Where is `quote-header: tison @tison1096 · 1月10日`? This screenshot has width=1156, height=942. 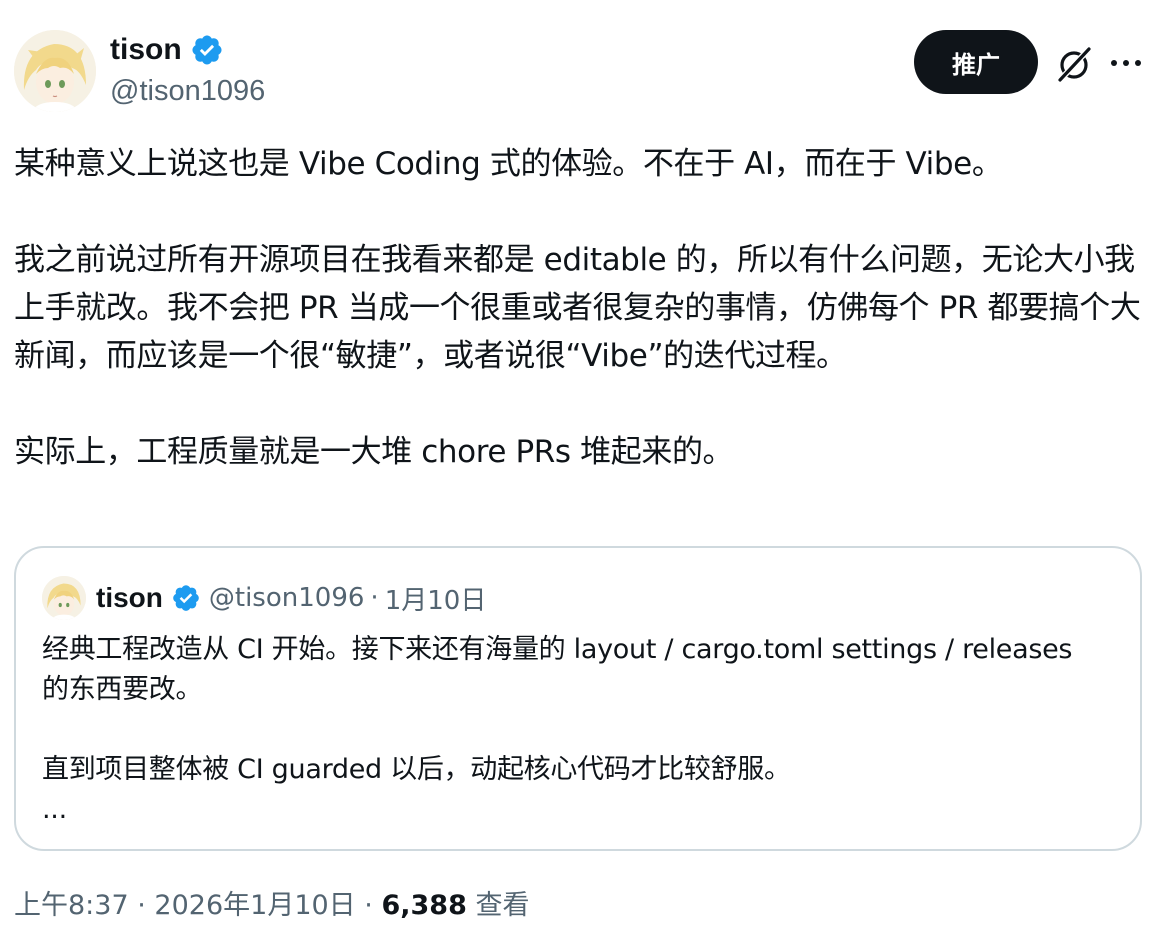
quote-header: tison @tison1096 · 1月10日 is located at coordinates (291, 598).